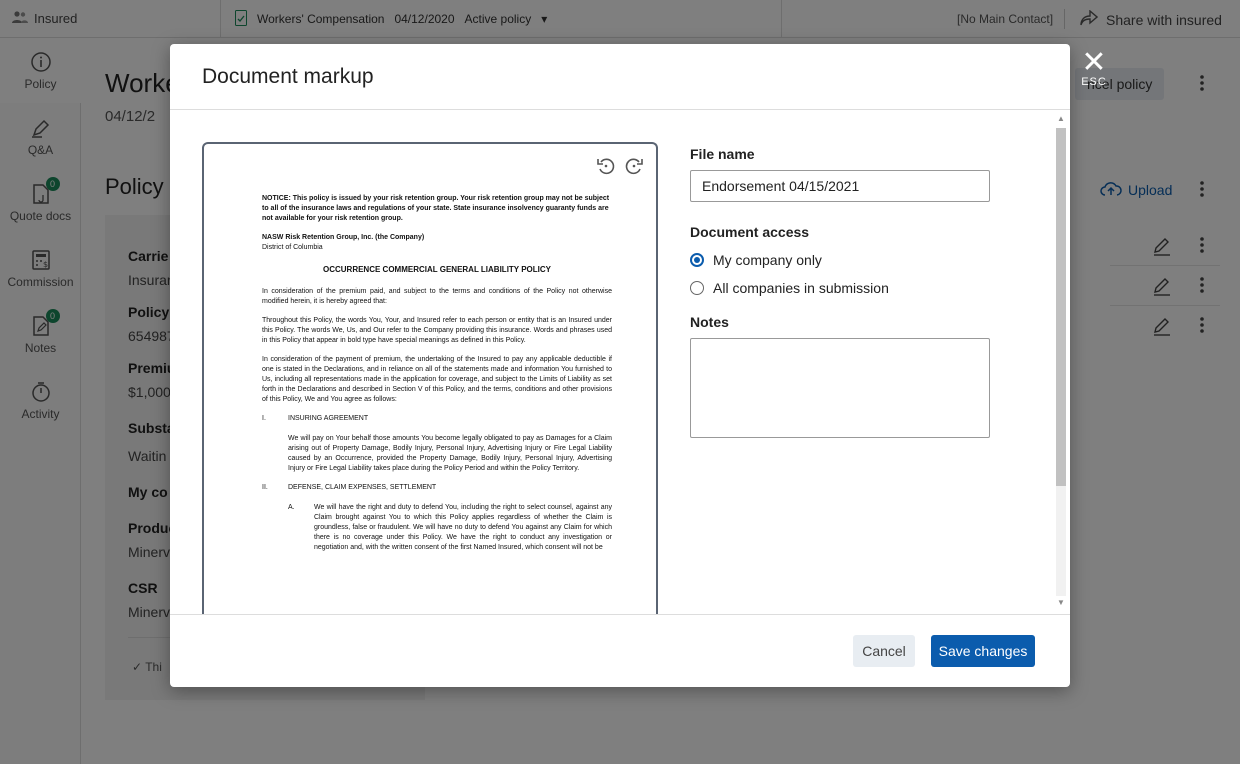  Describe the element at coordinates (635, 167) in the screenshot. I see `rotate-right-icon` at that location.